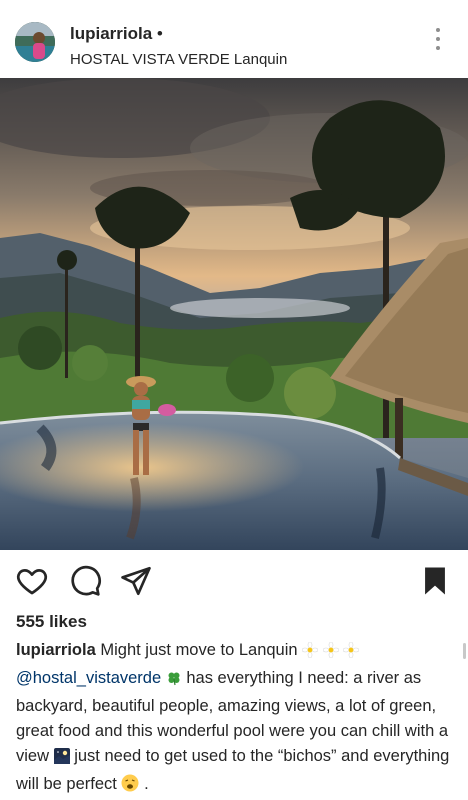 The image size is (468, 800). What do you see at coordinates (116, 34) in the screenshot?
I see `post-username: lupiarriola •` at bounding box center [116, 34].